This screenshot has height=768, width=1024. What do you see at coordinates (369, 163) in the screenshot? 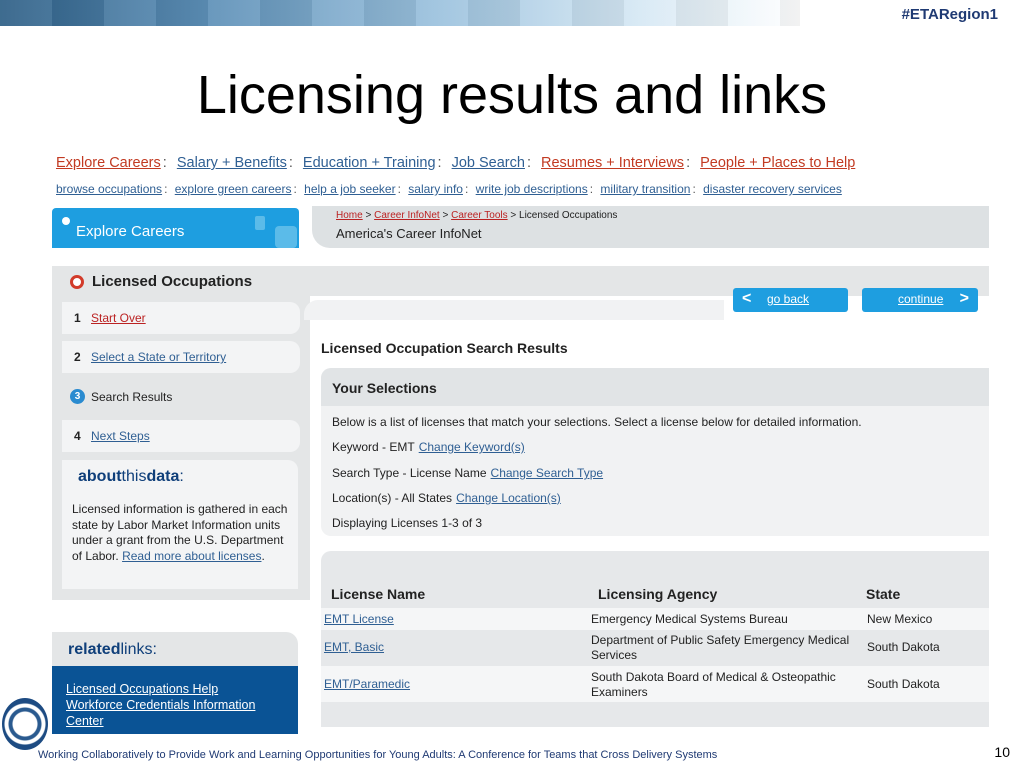
I see `nav-education-training: Education + Training` at bounding box center [369, 163].